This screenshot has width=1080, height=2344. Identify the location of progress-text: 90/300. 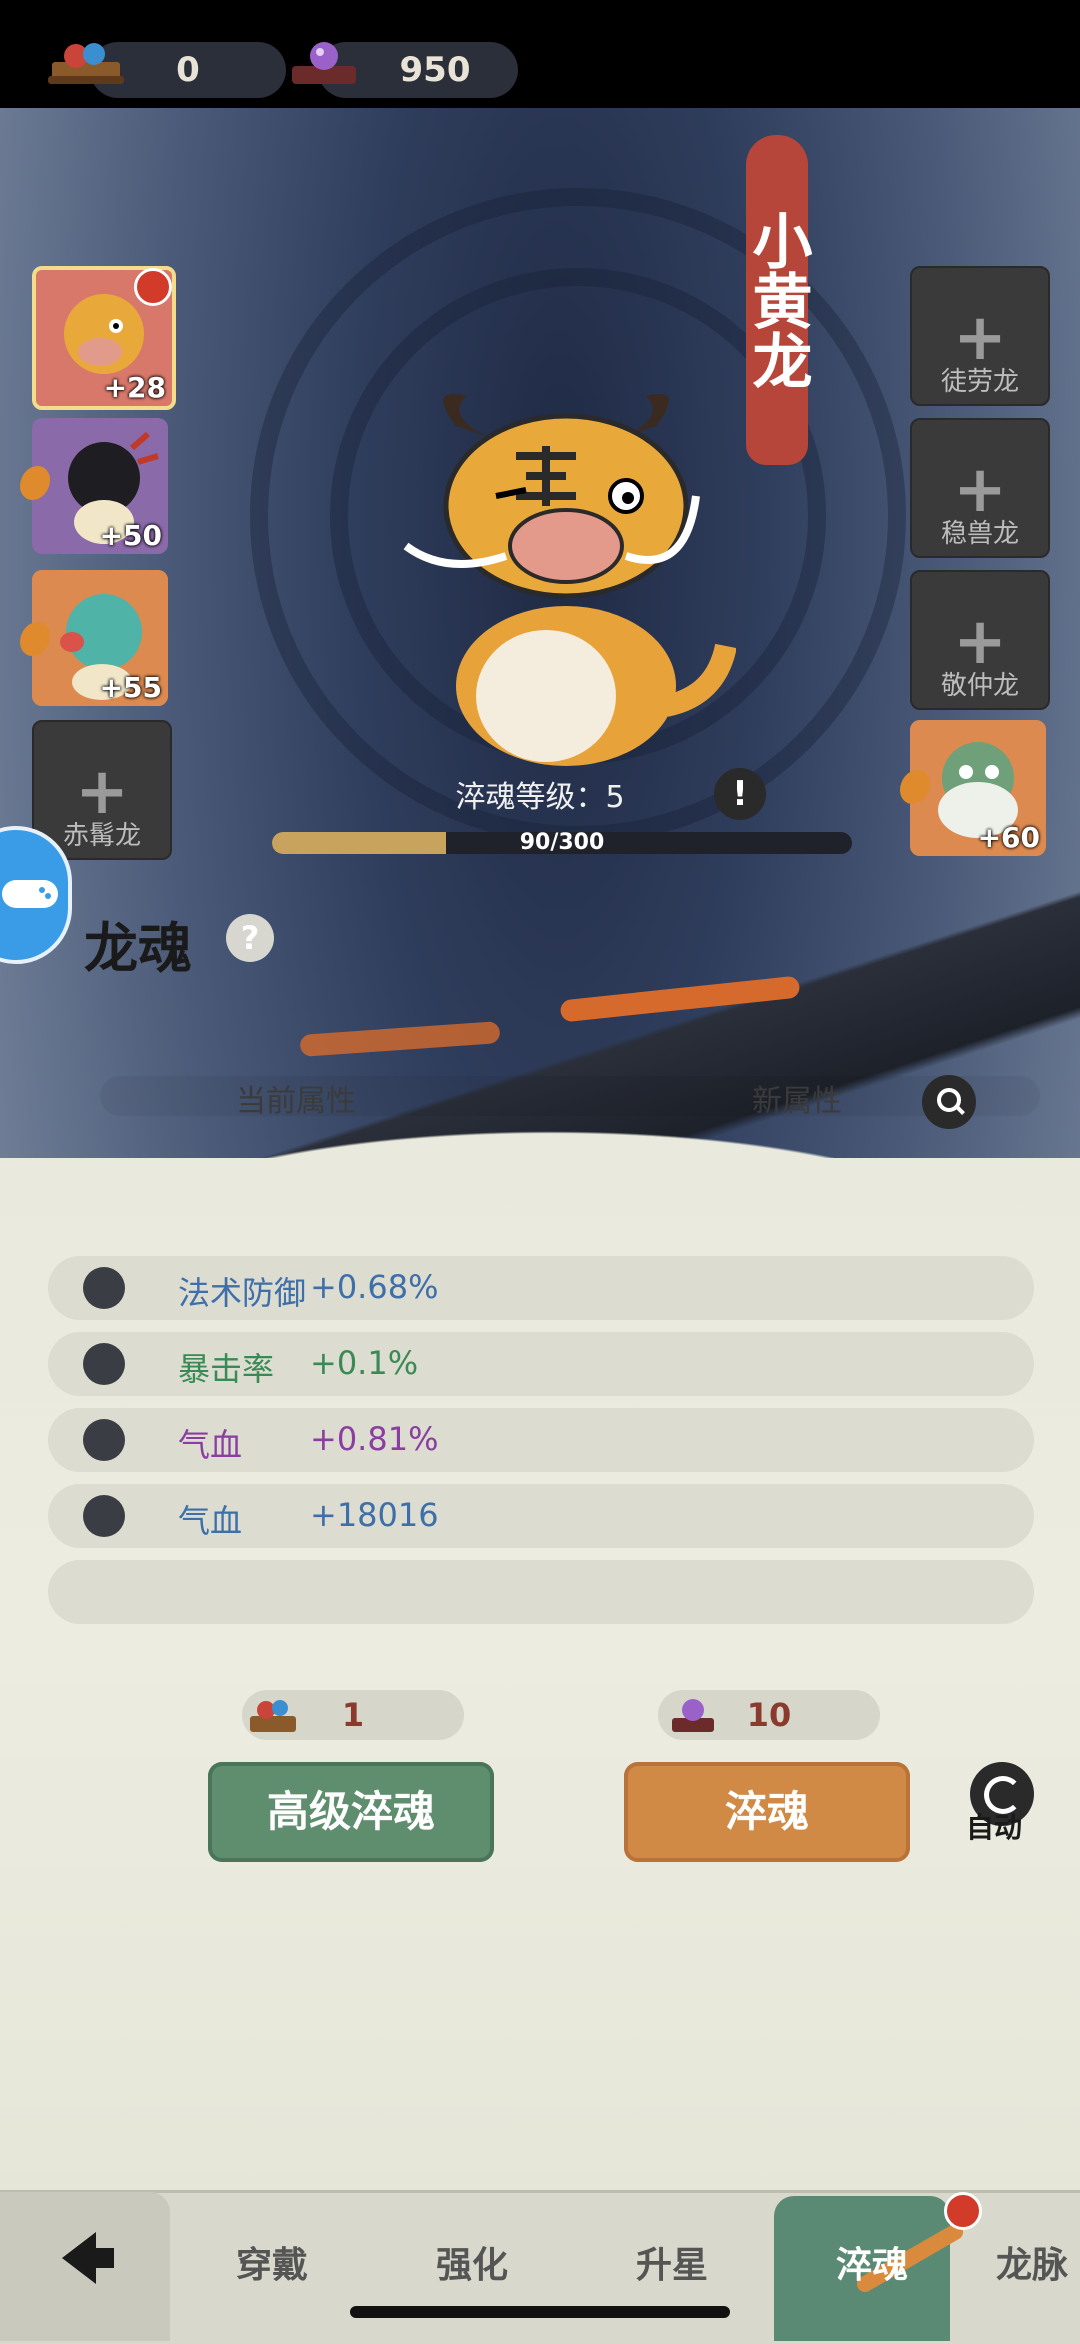
(562, 843).